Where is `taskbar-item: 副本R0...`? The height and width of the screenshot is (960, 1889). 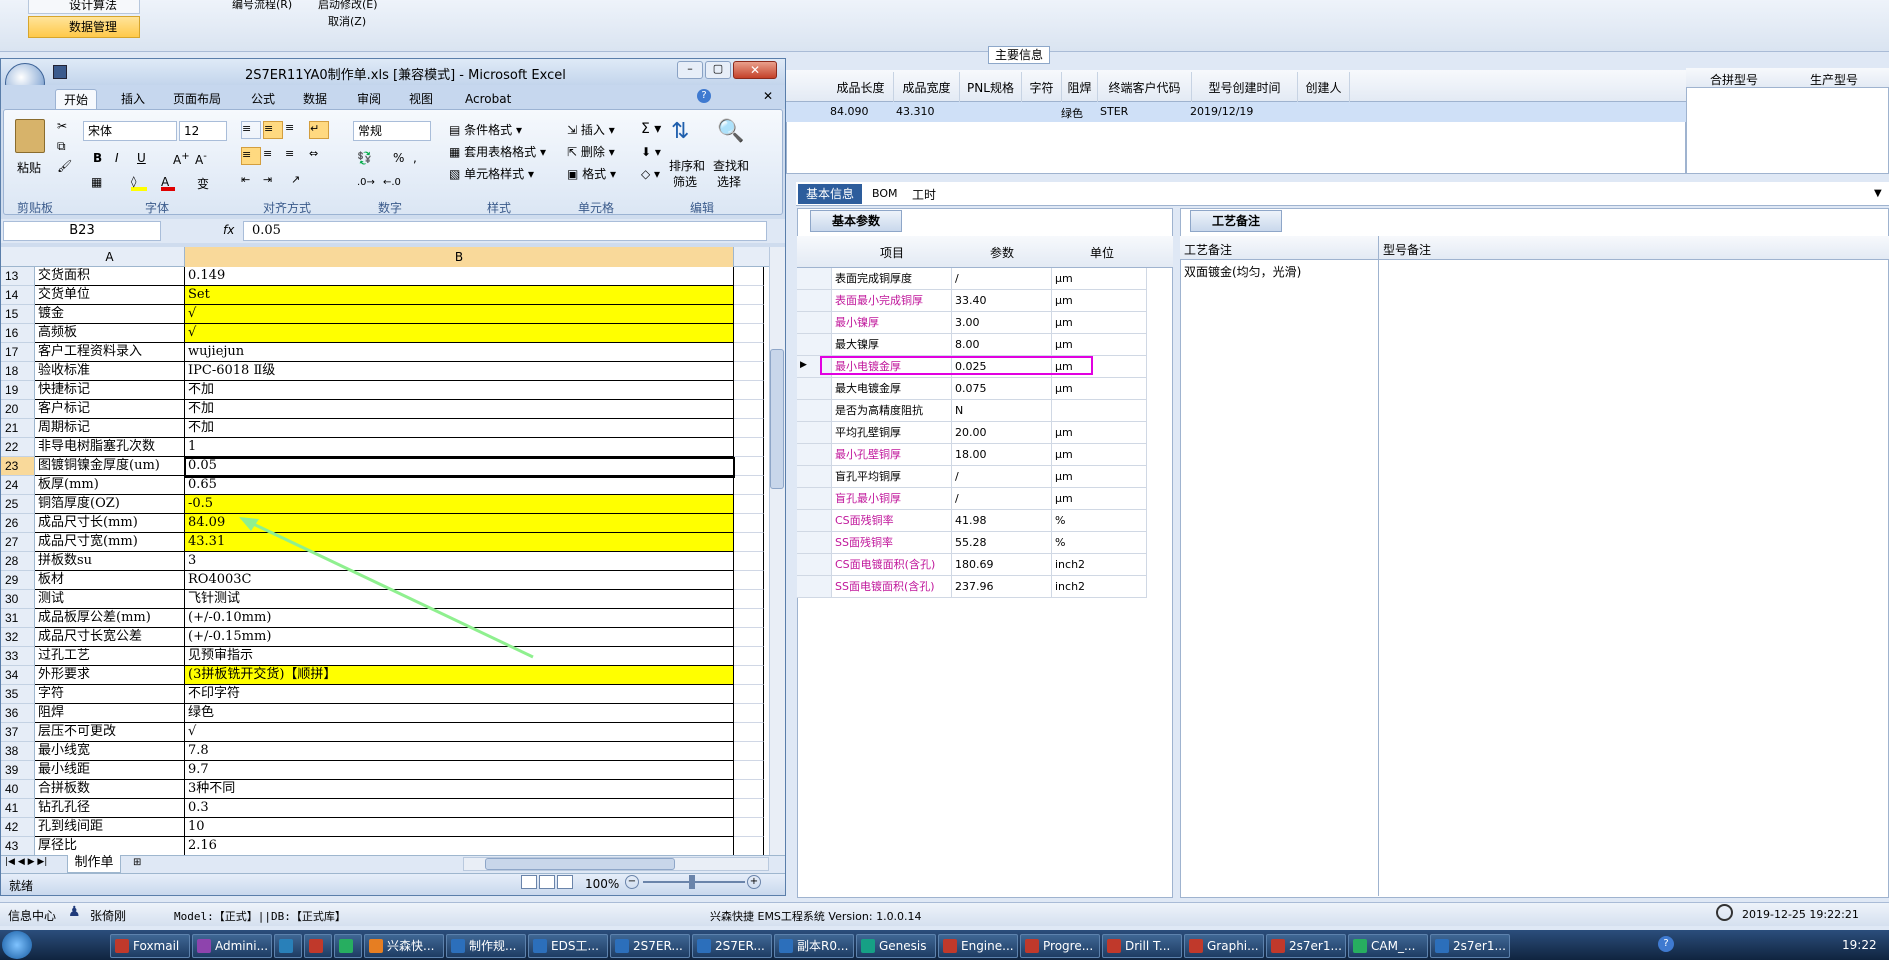
taskbar-item: 副本R0... is located at coordinates (814, 946).